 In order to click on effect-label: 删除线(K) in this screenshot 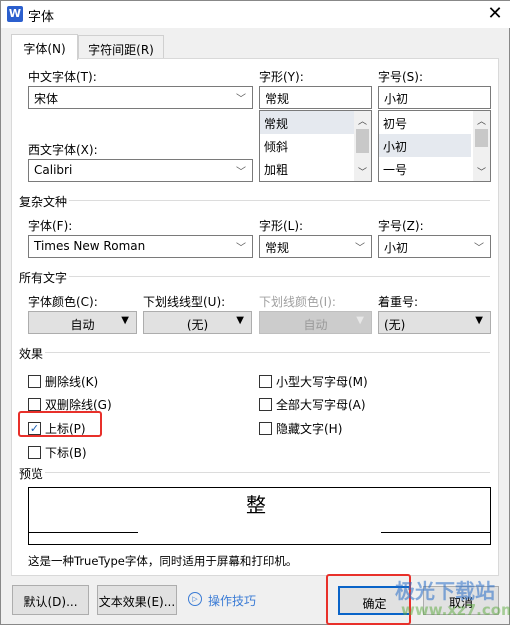, I will do `click(72, 382)`.